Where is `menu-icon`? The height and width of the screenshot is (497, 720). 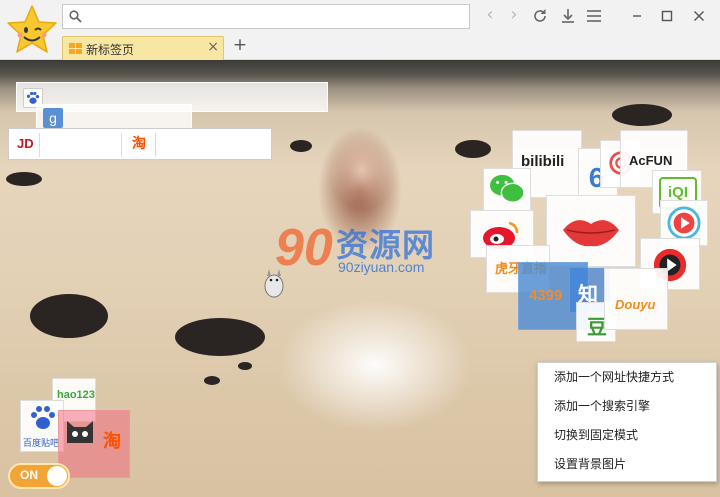
menu-icon is located at coordinates (594, 16).